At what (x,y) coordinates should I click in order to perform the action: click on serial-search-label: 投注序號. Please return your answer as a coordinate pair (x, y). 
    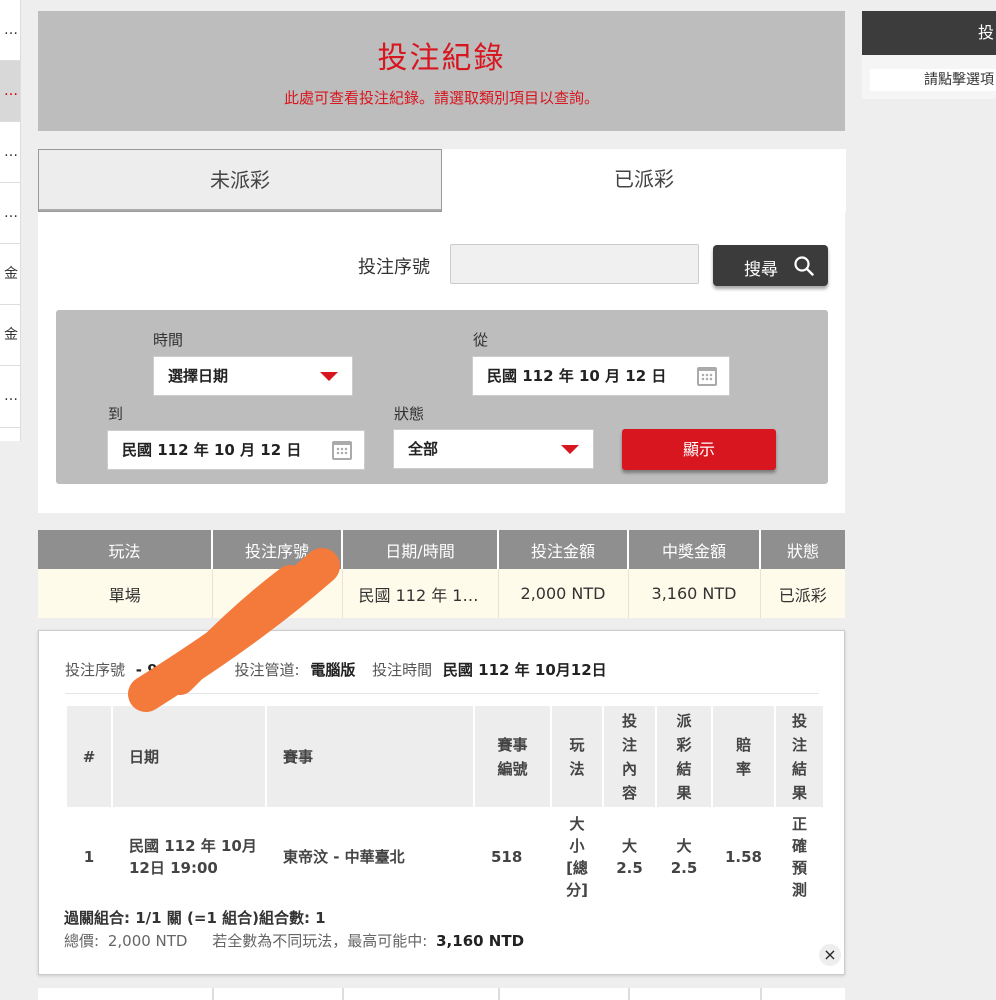
    Looking at the image, I should click on (394, 267).